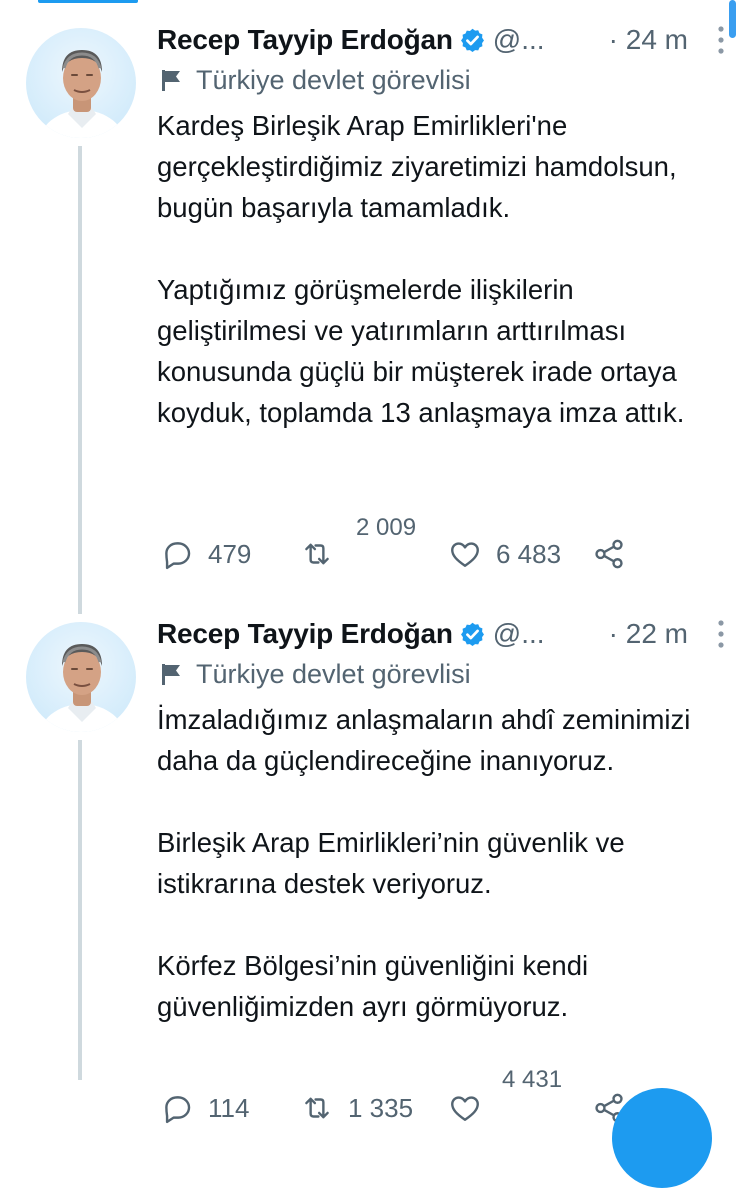 This screenshot has height=1188, width=740. I want to click on timestamp: · 22 m, so click(648, 634).